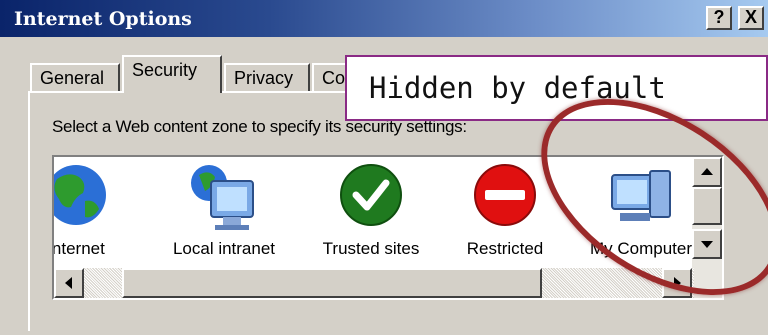 The image size is (768, 335). Describe the element at coordinates (371, 198) in the screenshot. I see `checkmark-icon` at that location.